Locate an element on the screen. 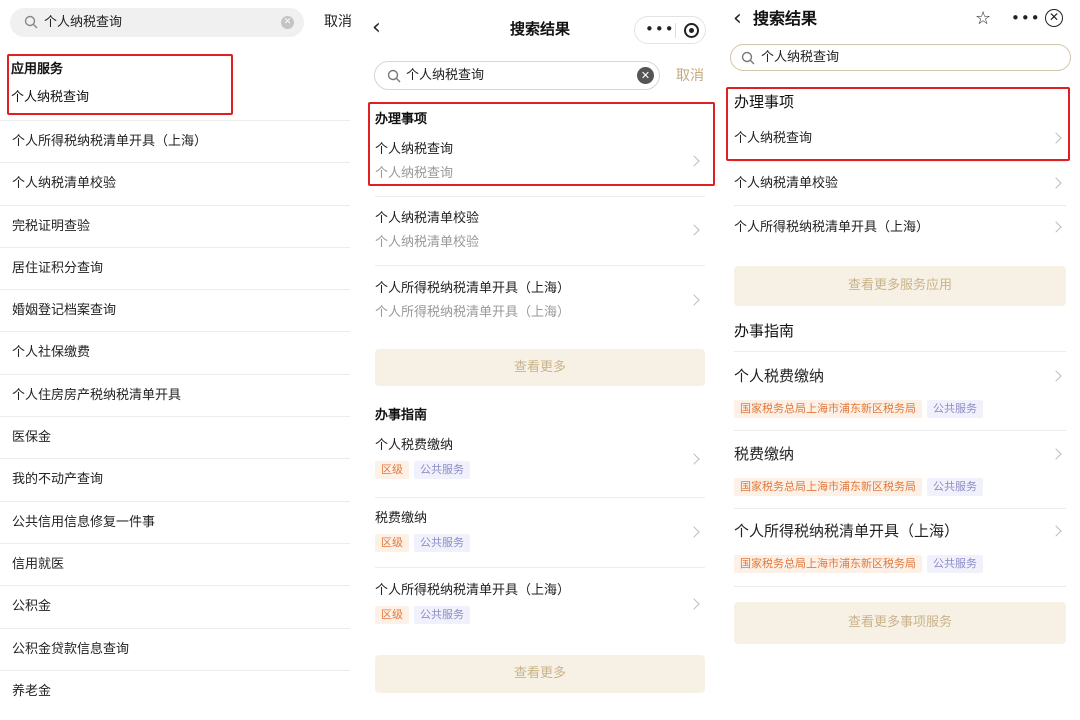 Image resolution: width=1080 pixels, height=720 pixels. close-target-icon is located at coordinates (691, 30).